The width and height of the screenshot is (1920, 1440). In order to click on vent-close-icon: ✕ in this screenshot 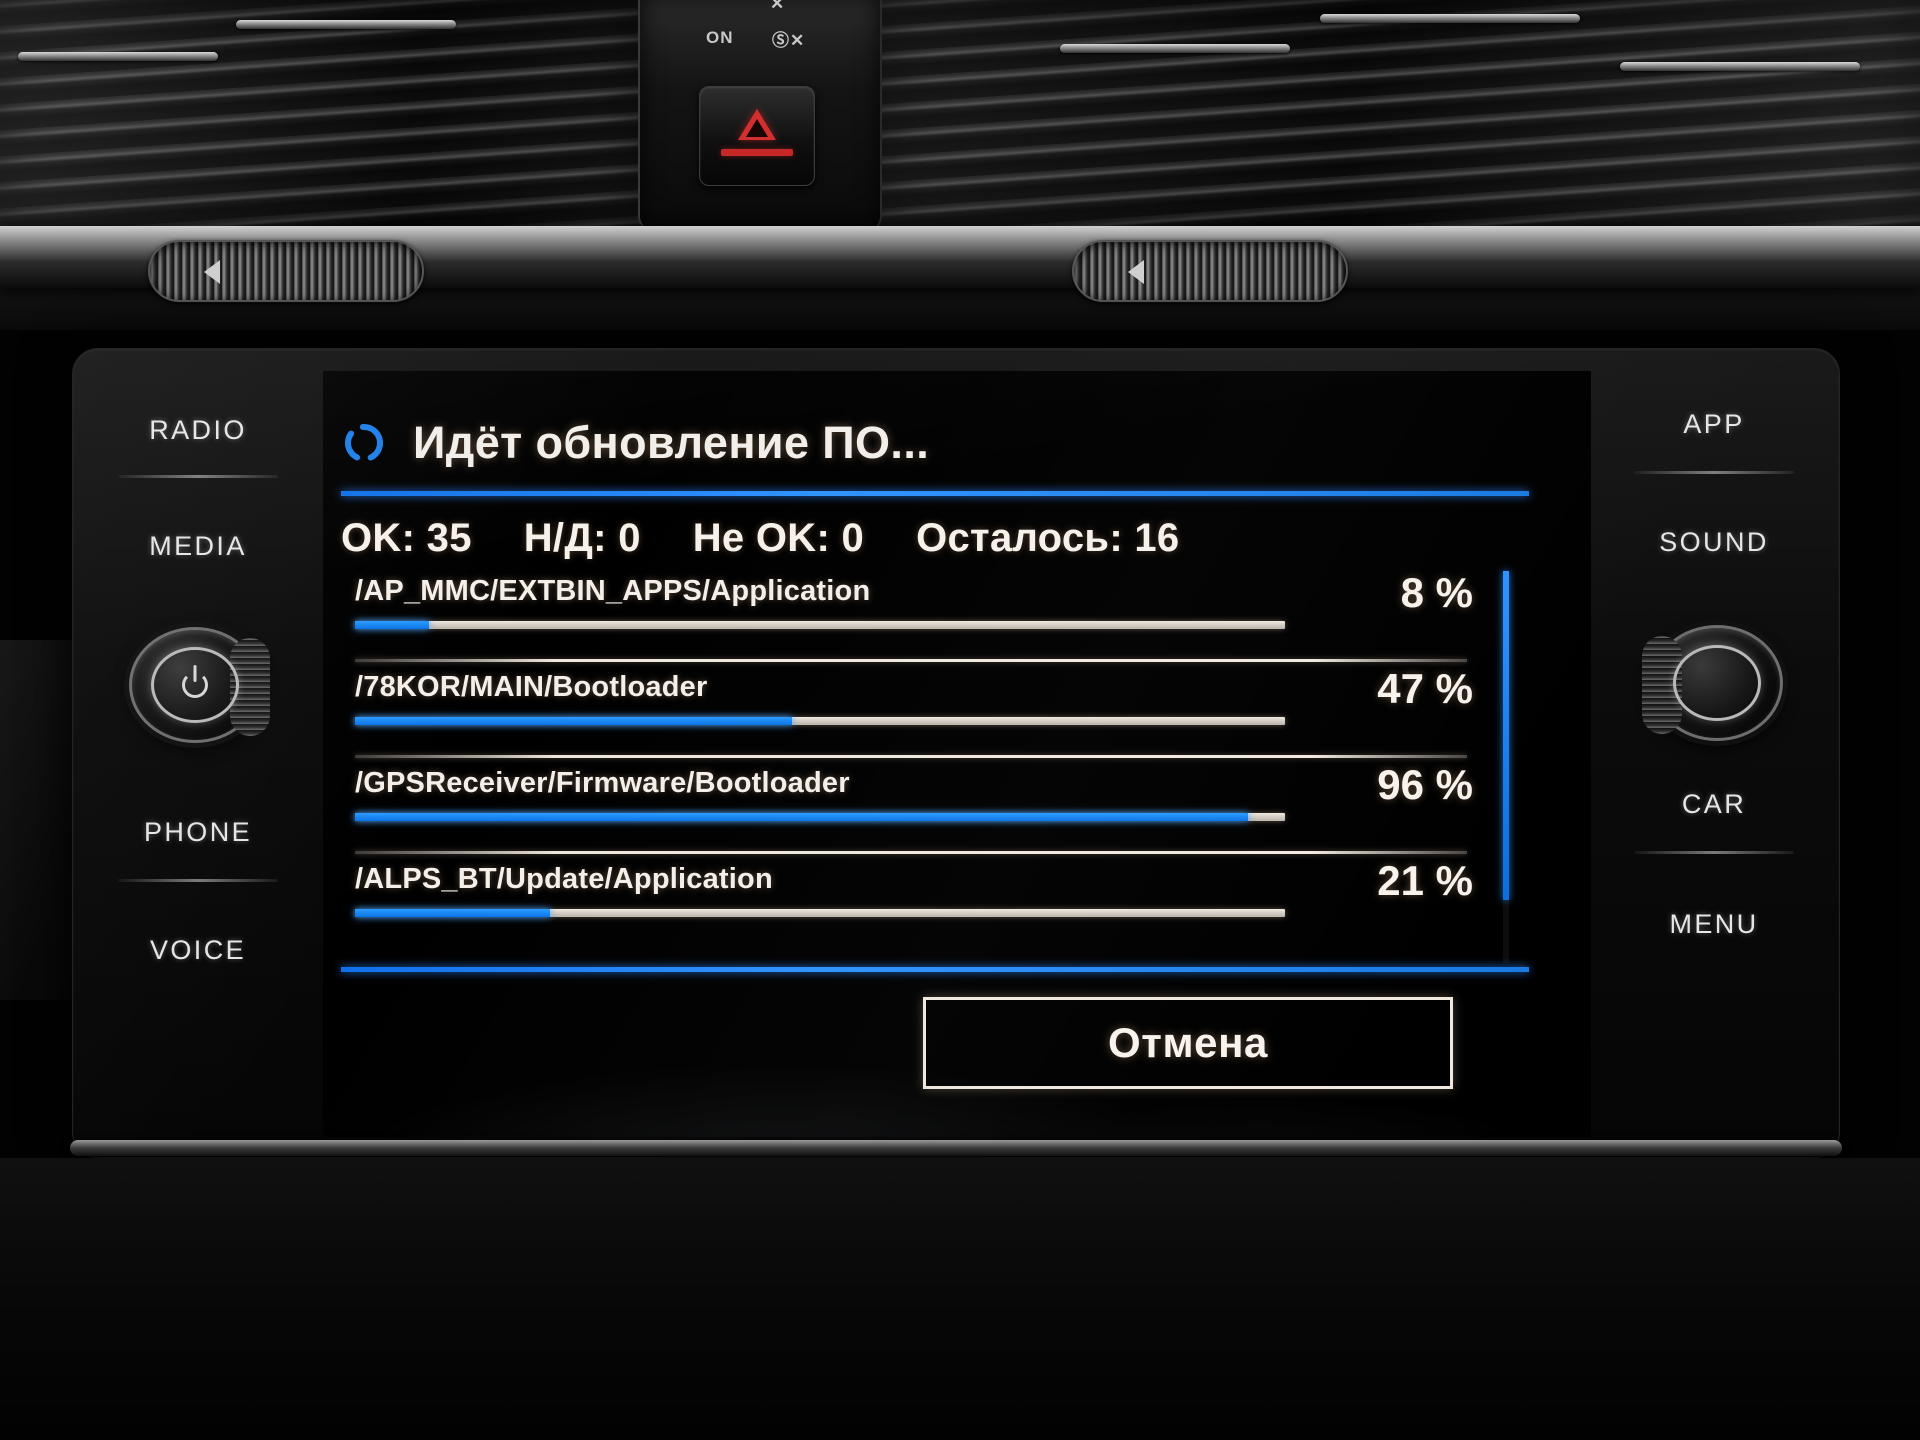, I will do `click(778, 6)`.